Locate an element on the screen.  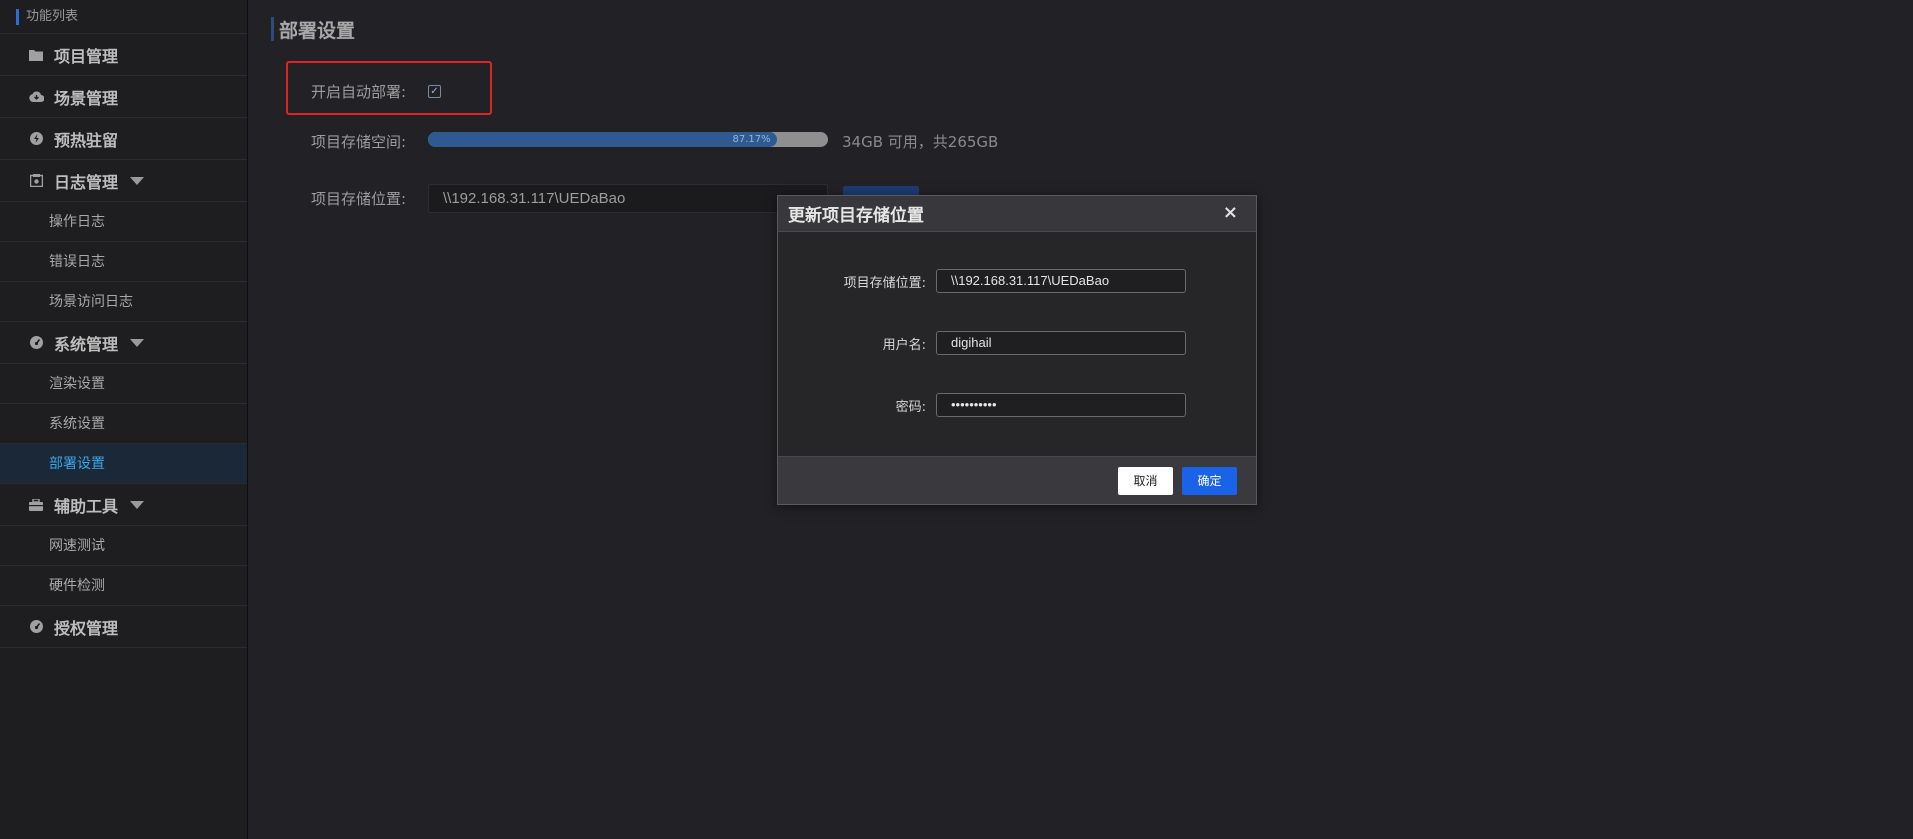
sidebar-item-error-log: 错误日志 is located at coordinates (123, 262).